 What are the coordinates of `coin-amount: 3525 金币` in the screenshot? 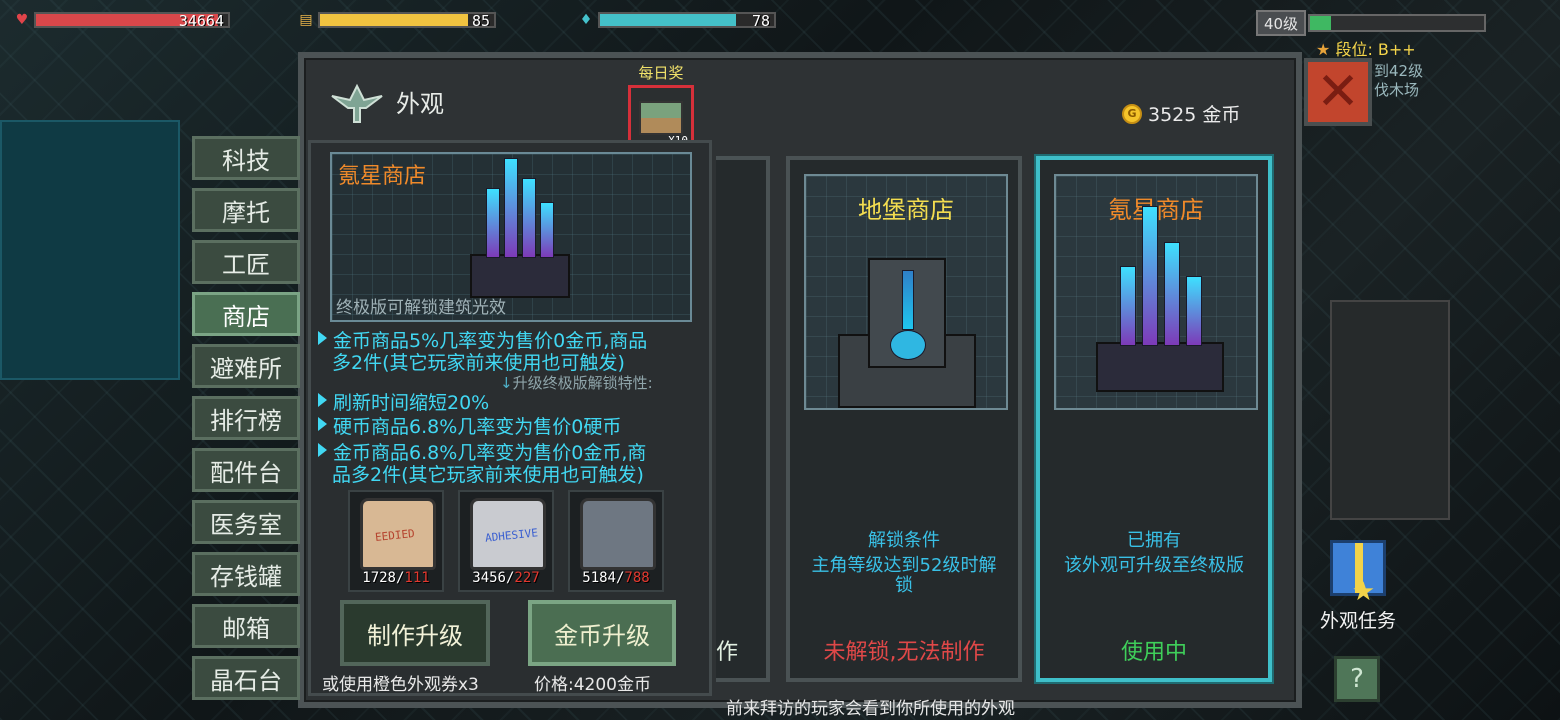 It's located at (1194, 115).